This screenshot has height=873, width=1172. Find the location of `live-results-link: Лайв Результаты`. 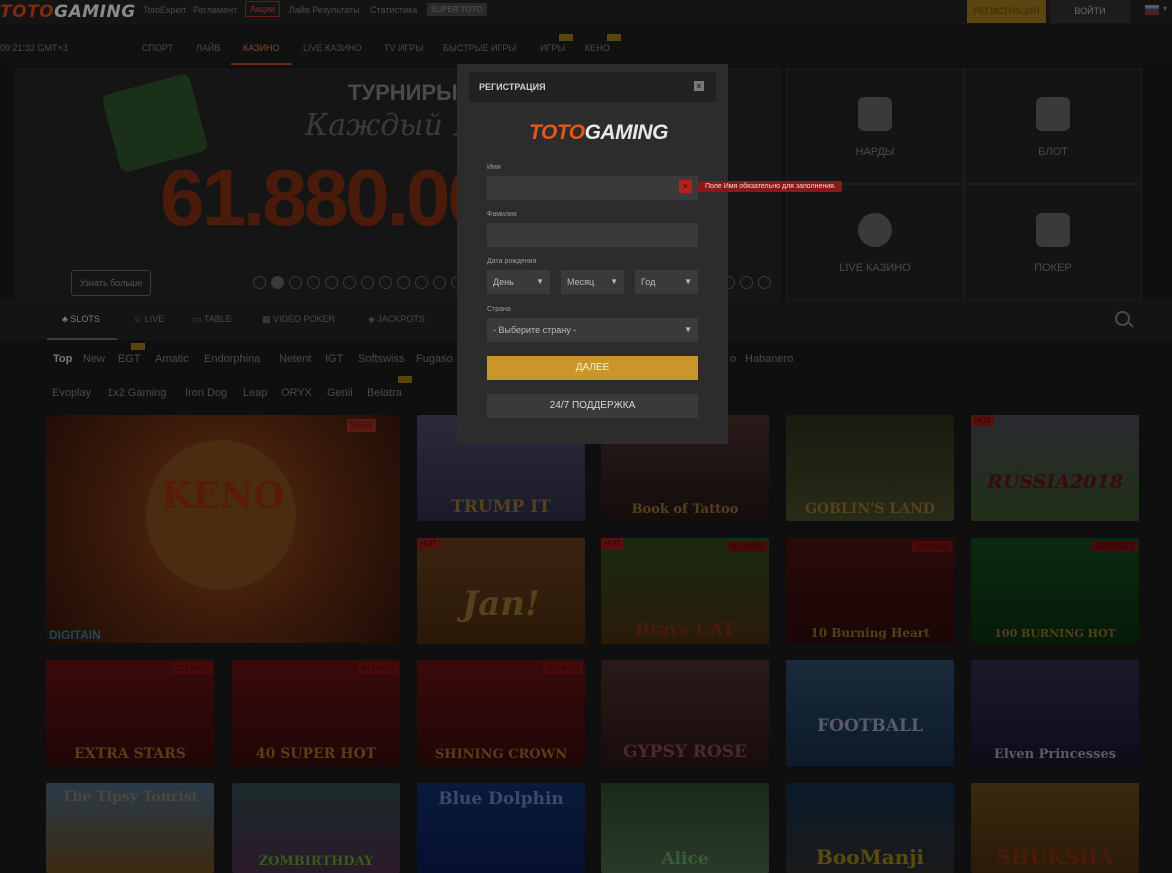

live-results-link: Лайв Результаты is located at coordinates (324, 10).